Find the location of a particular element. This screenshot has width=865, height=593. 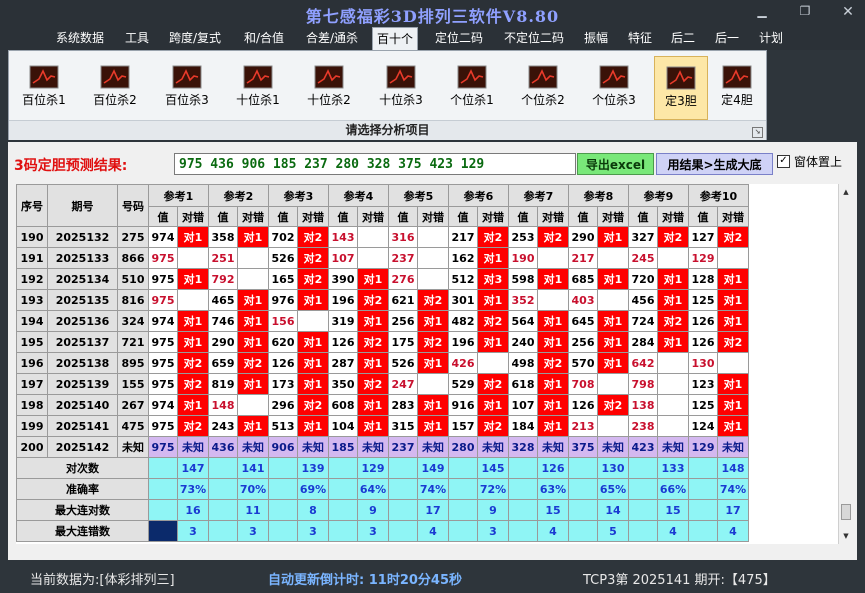

cell-value: 659 is located at coordinates (223, 363).